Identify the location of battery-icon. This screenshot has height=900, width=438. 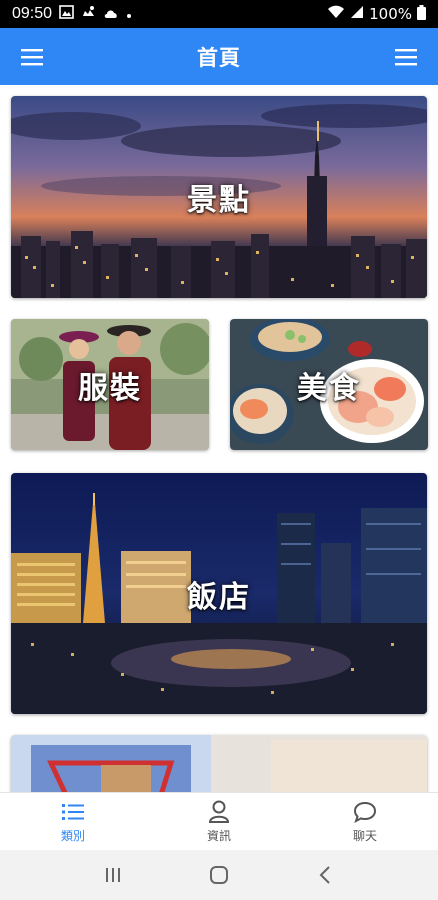
(421, 14).